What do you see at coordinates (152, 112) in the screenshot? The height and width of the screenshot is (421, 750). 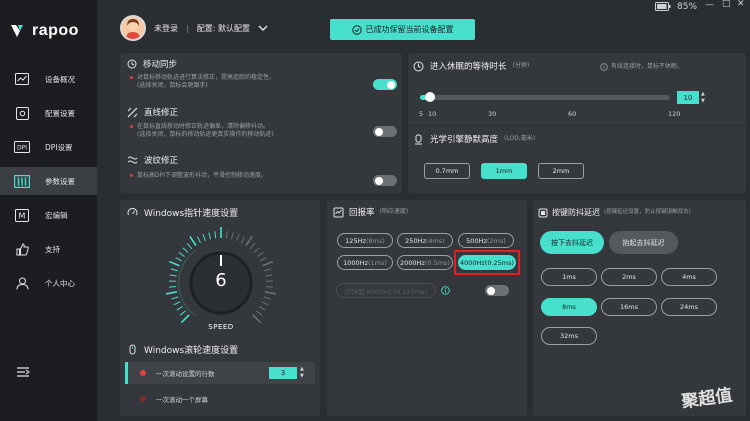 I see `straight-header: 直线修正` at bounding box center [152, 112].